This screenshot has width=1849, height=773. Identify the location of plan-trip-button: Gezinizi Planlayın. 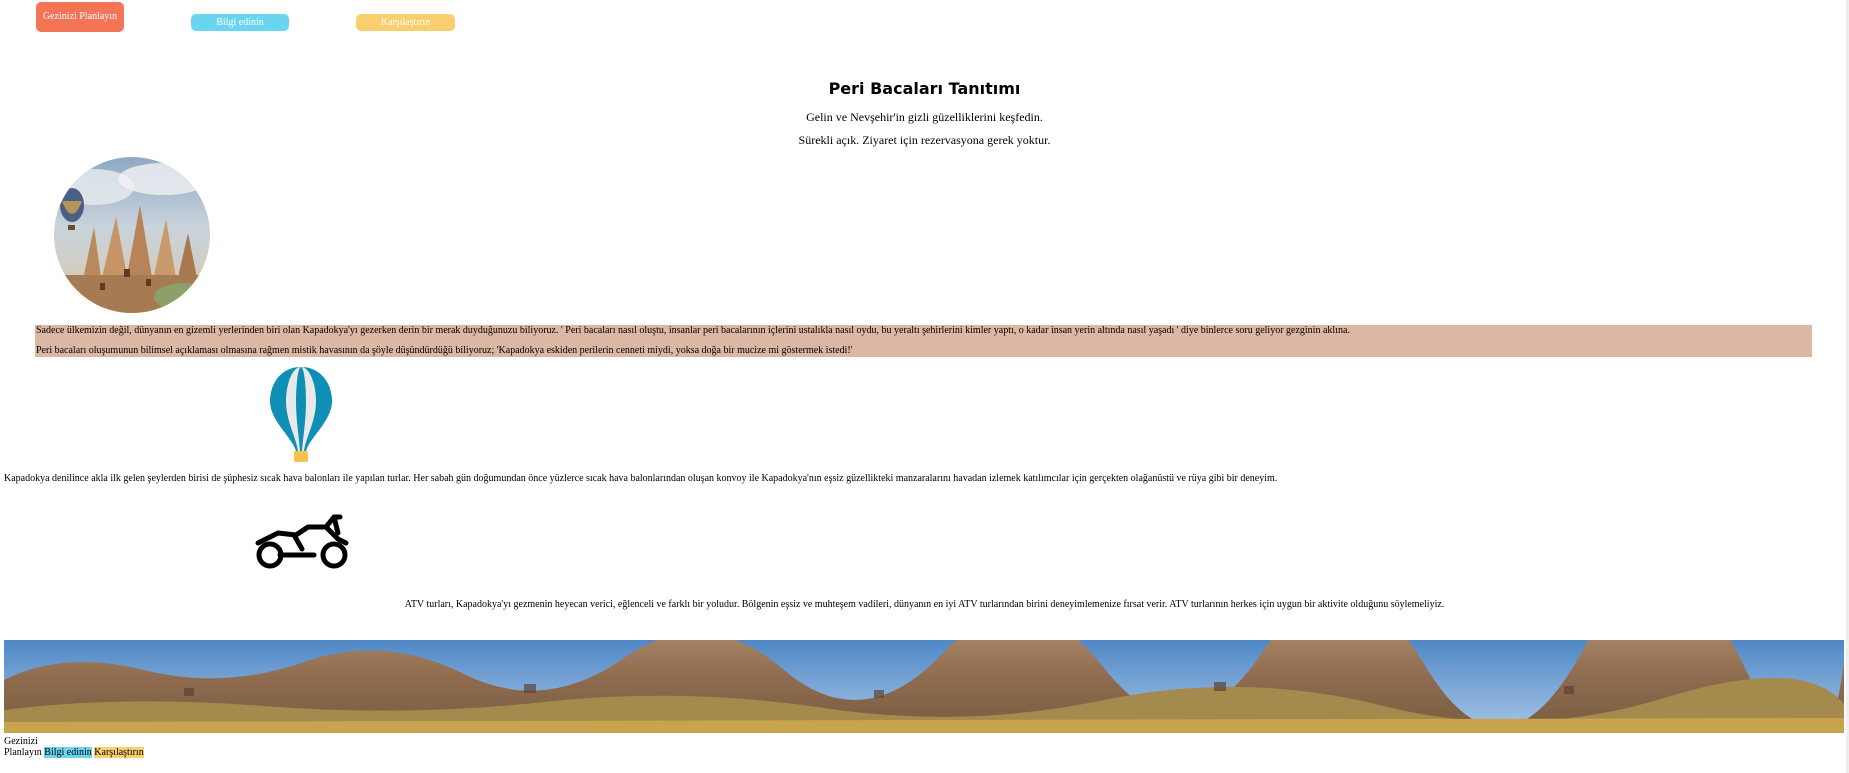
(80, 17).